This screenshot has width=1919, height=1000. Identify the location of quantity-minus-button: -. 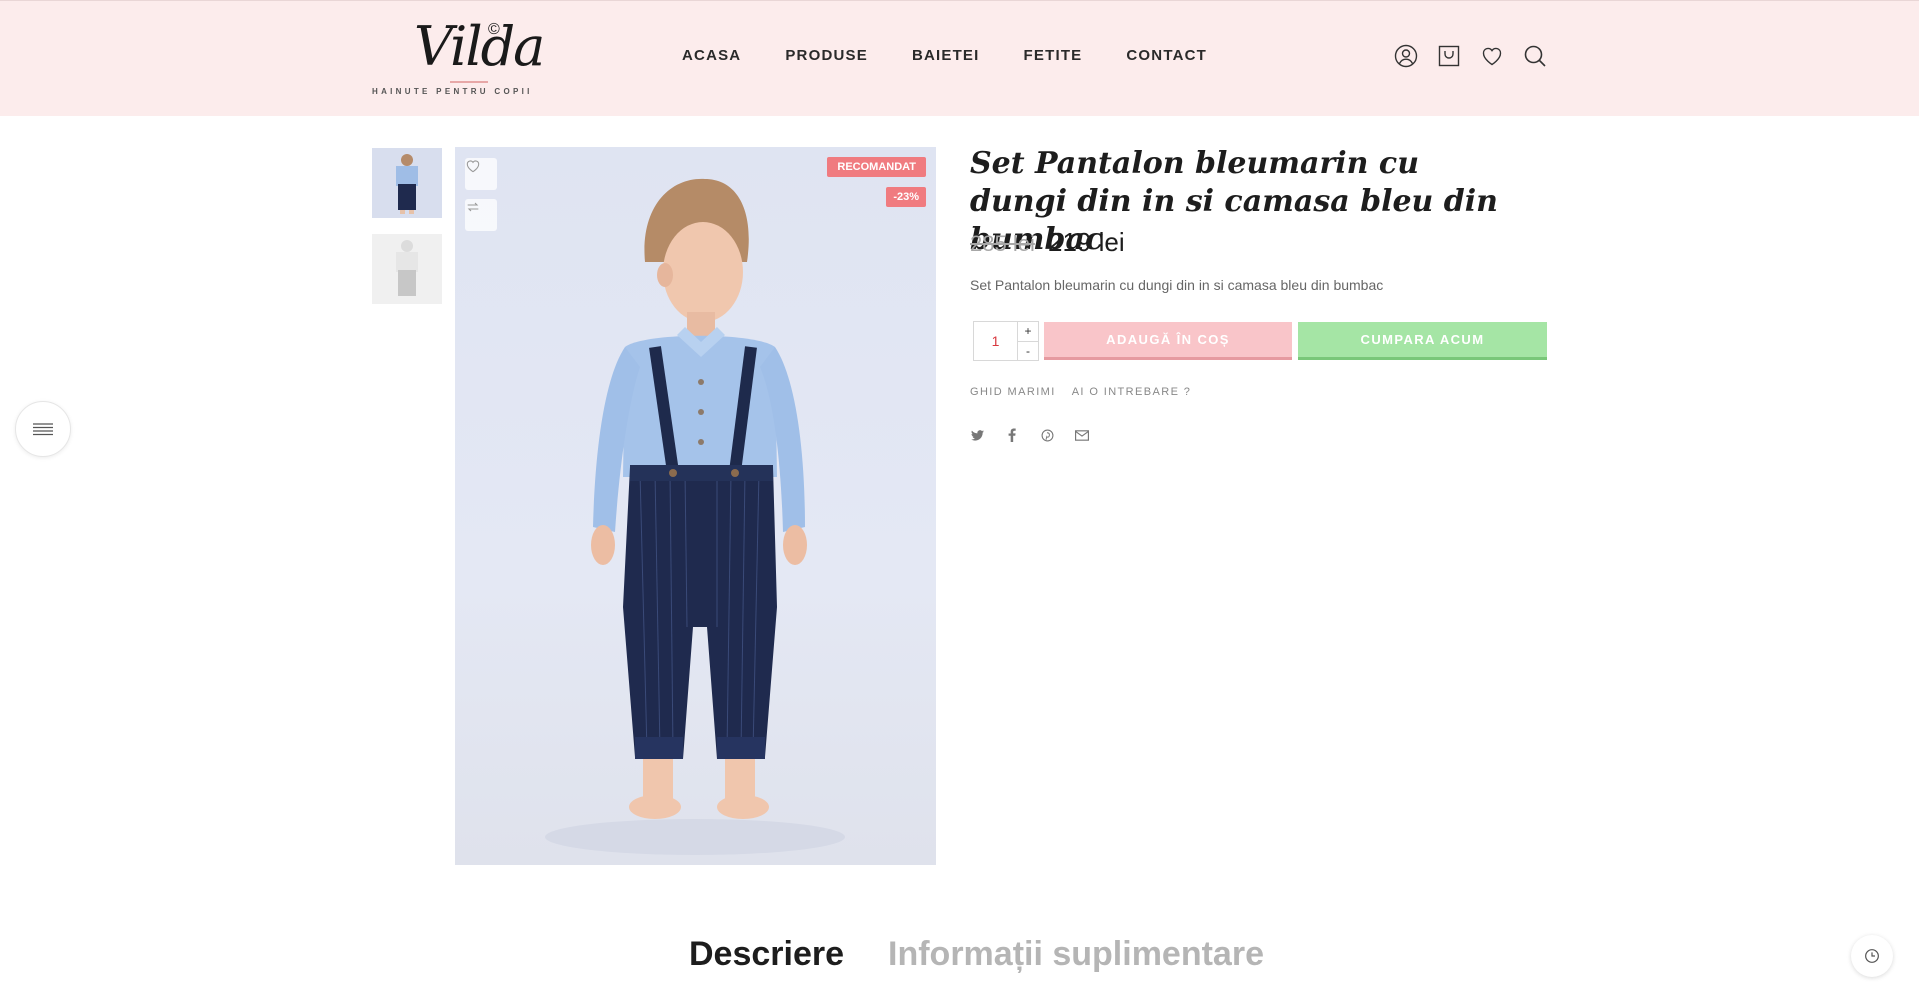
(1028, 351).